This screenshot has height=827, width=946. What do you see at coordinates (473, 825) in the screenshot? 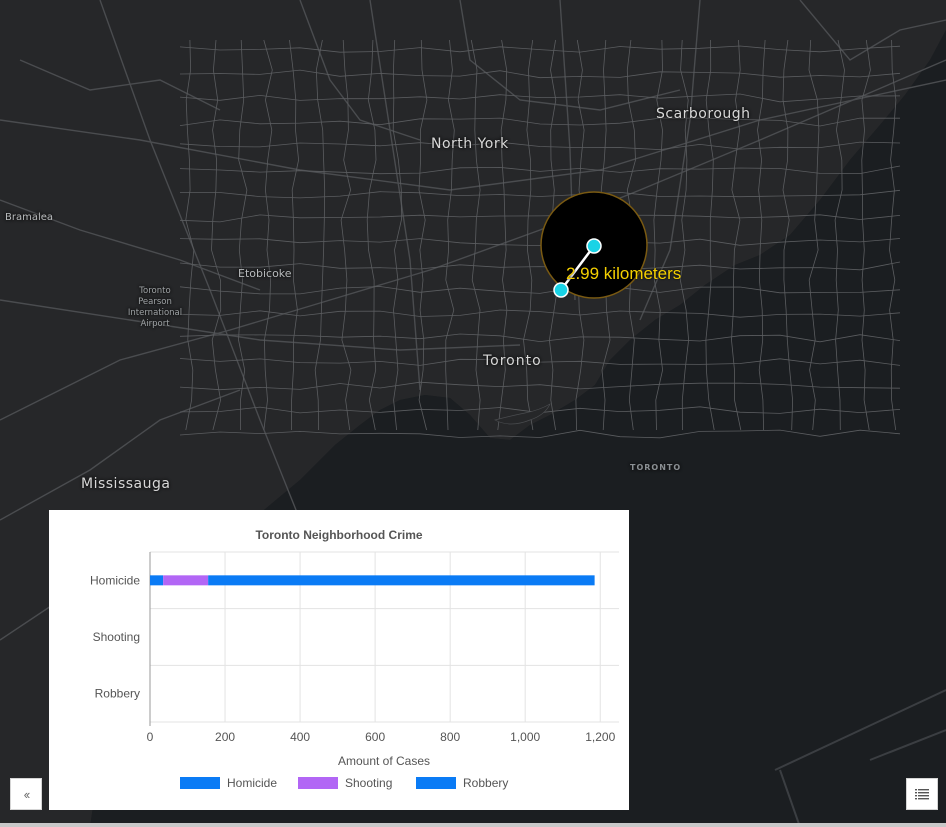
I see `bottom-attribution-strip` at bounding box center [473, 825].